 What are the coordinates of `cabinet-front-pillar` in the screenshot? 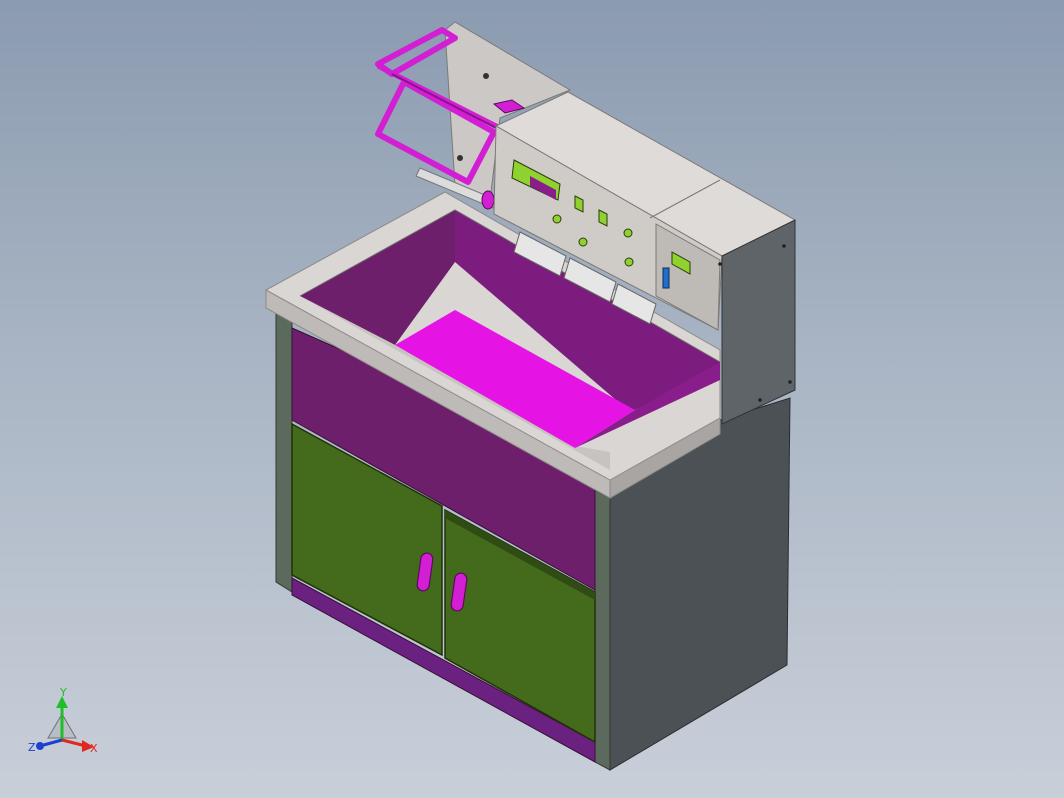 It's located at (602, 630).